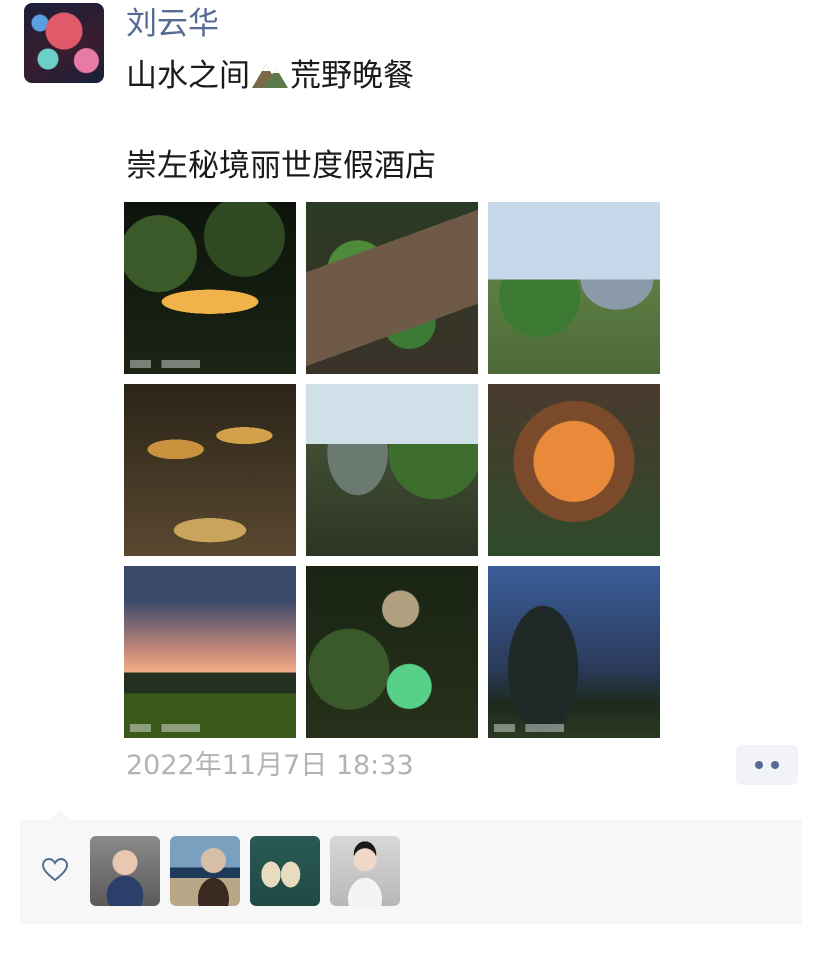 Image resolution: width=828 pixels, height=958 pixels. I want to click on post-timestamp: 2022年11月7日 18:33, so click(270, 765).